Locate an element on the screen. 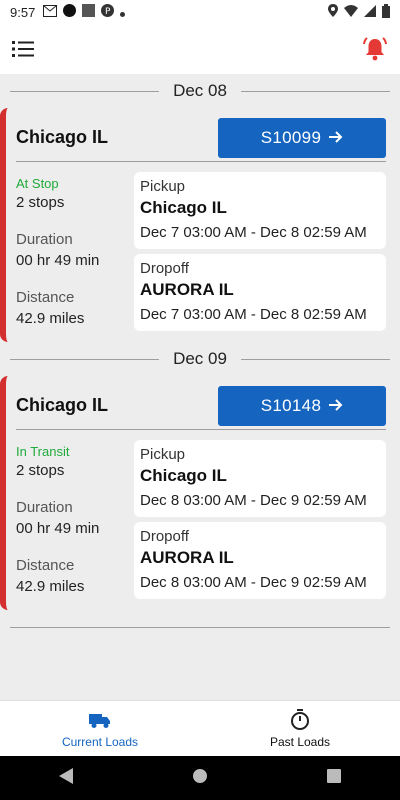  date-separator: Dec 09 is located at coordinates (200, 359).